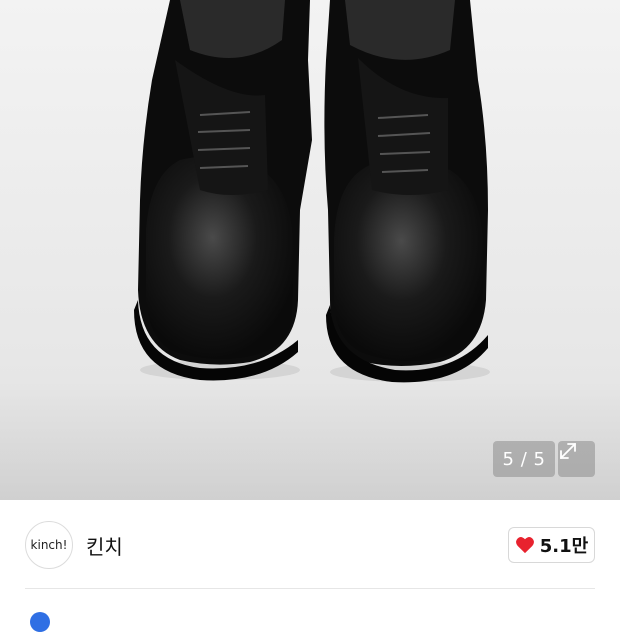 The width and height of the screenshot is (620, 632). I want to click on like-button: 5.1만, so click(551, 545).